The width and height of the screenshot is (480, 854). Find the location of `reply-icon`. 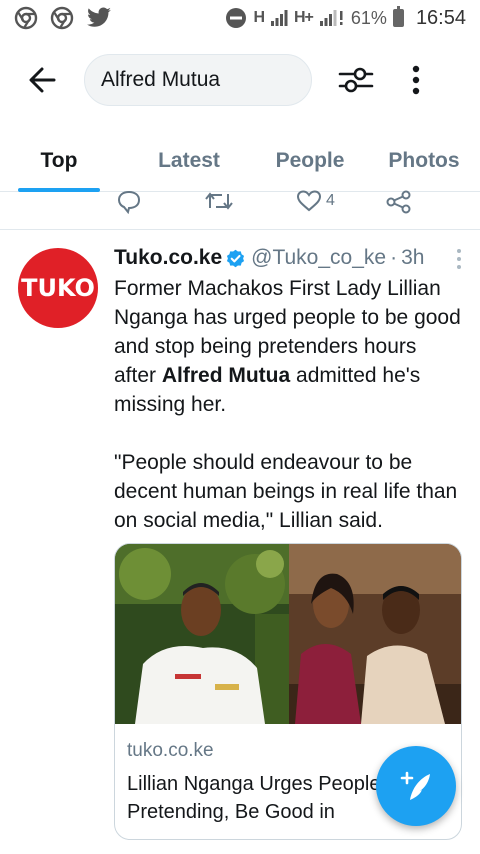

reply-icon is located at coordinates (129, 202).